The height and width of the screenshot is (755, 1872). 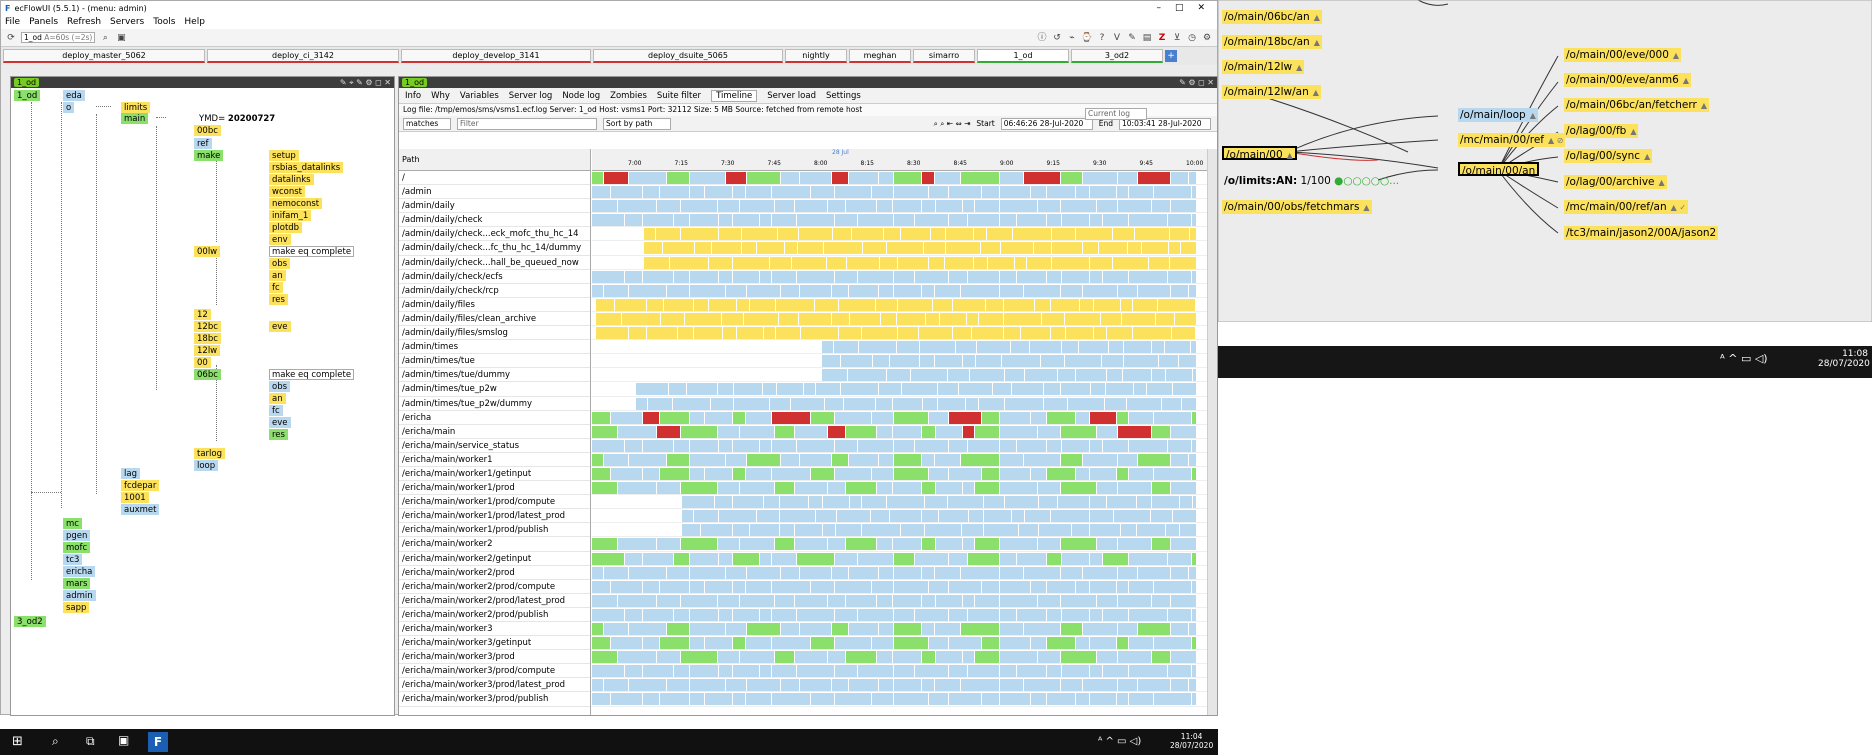 What do you see at coordinates (277, 398) in the screenshot?
I see `tree-node-an-2: an` at bounding box center [277, 398].